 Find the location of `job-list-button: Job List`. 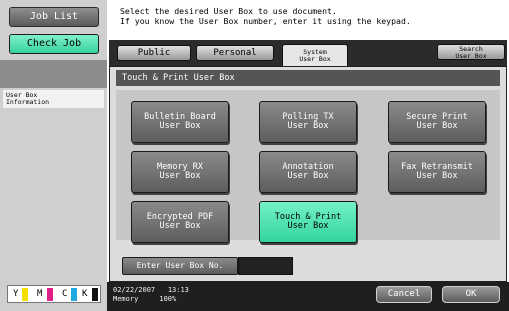

job-list-button: Job List is located at coordinates (54, 17).